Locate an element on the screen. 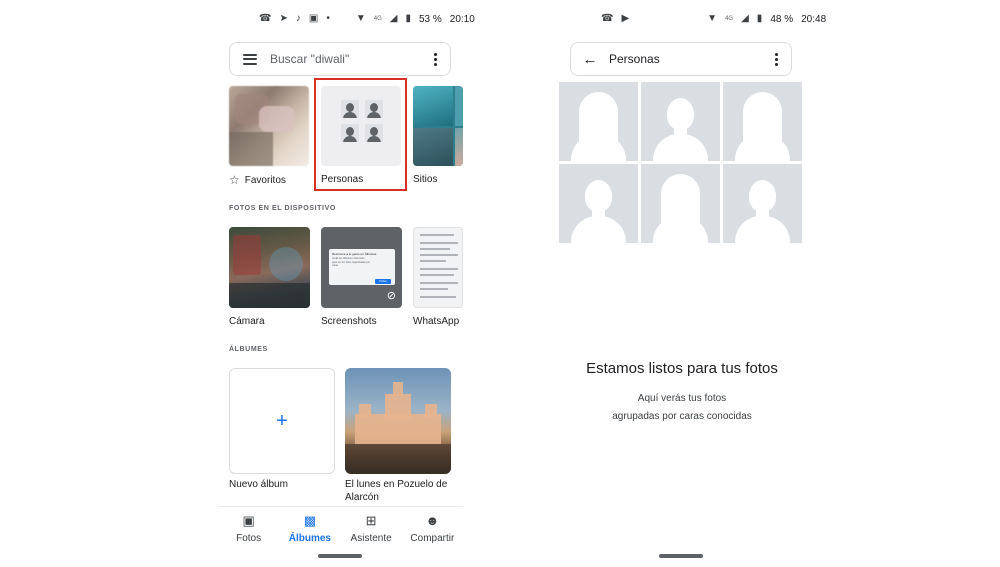 The height and width of the screenshot is (567, 1000). screenshots-label: Screenshots is located at coordinates (349, 321).